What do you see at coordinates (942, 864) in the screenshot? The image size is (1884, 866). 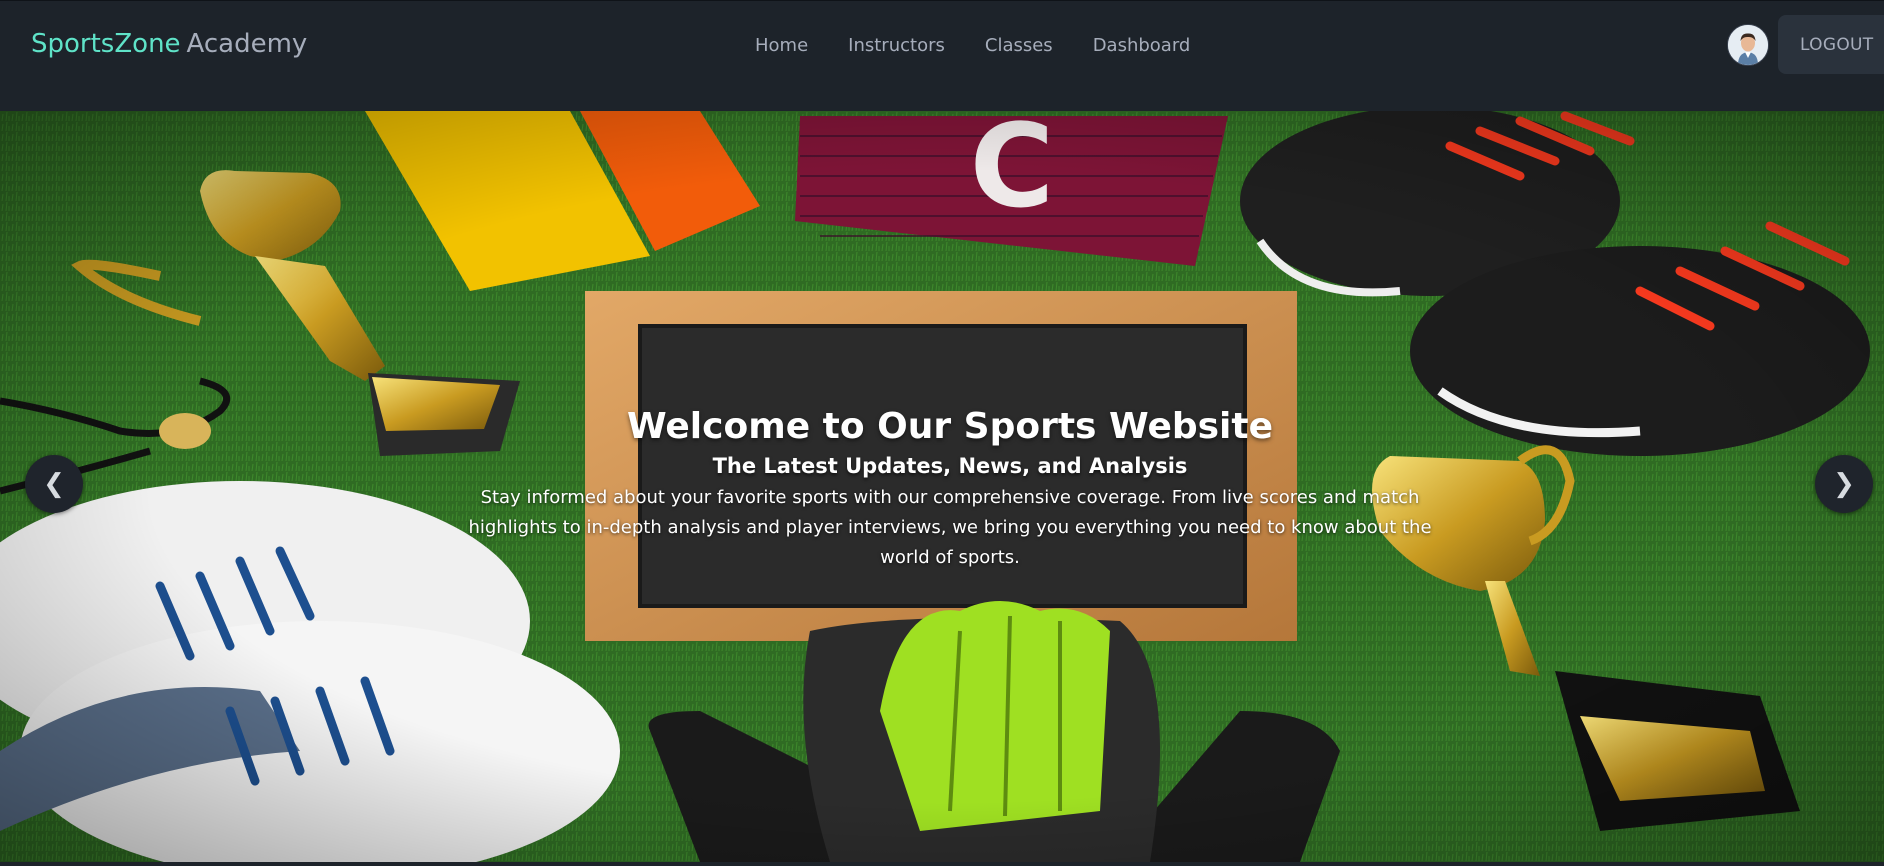 I see `page-bottom-edge` at bounding box center [942, 864].